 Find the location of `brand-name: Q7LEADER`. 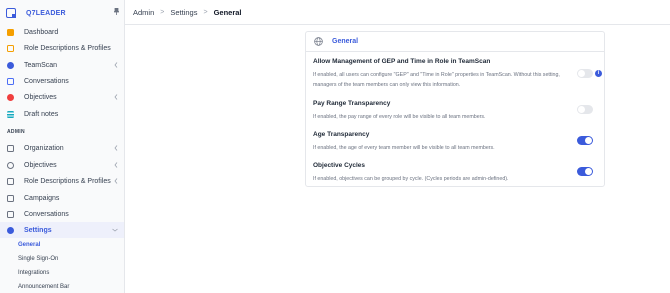

brand-name: Q7LEADER is located at coordinates (46, 13).